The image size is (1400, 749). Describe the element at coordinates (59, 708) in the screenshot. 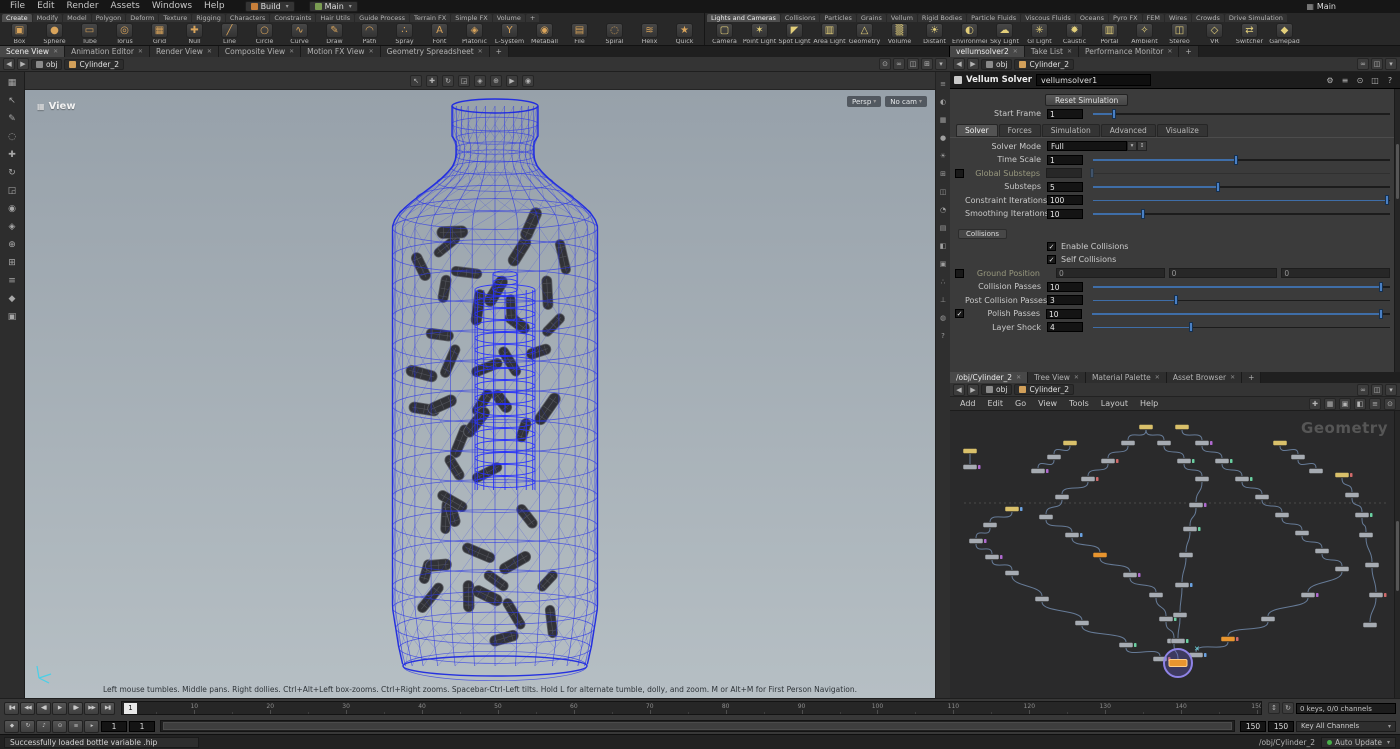

I see `play-button: ▶` at that location.